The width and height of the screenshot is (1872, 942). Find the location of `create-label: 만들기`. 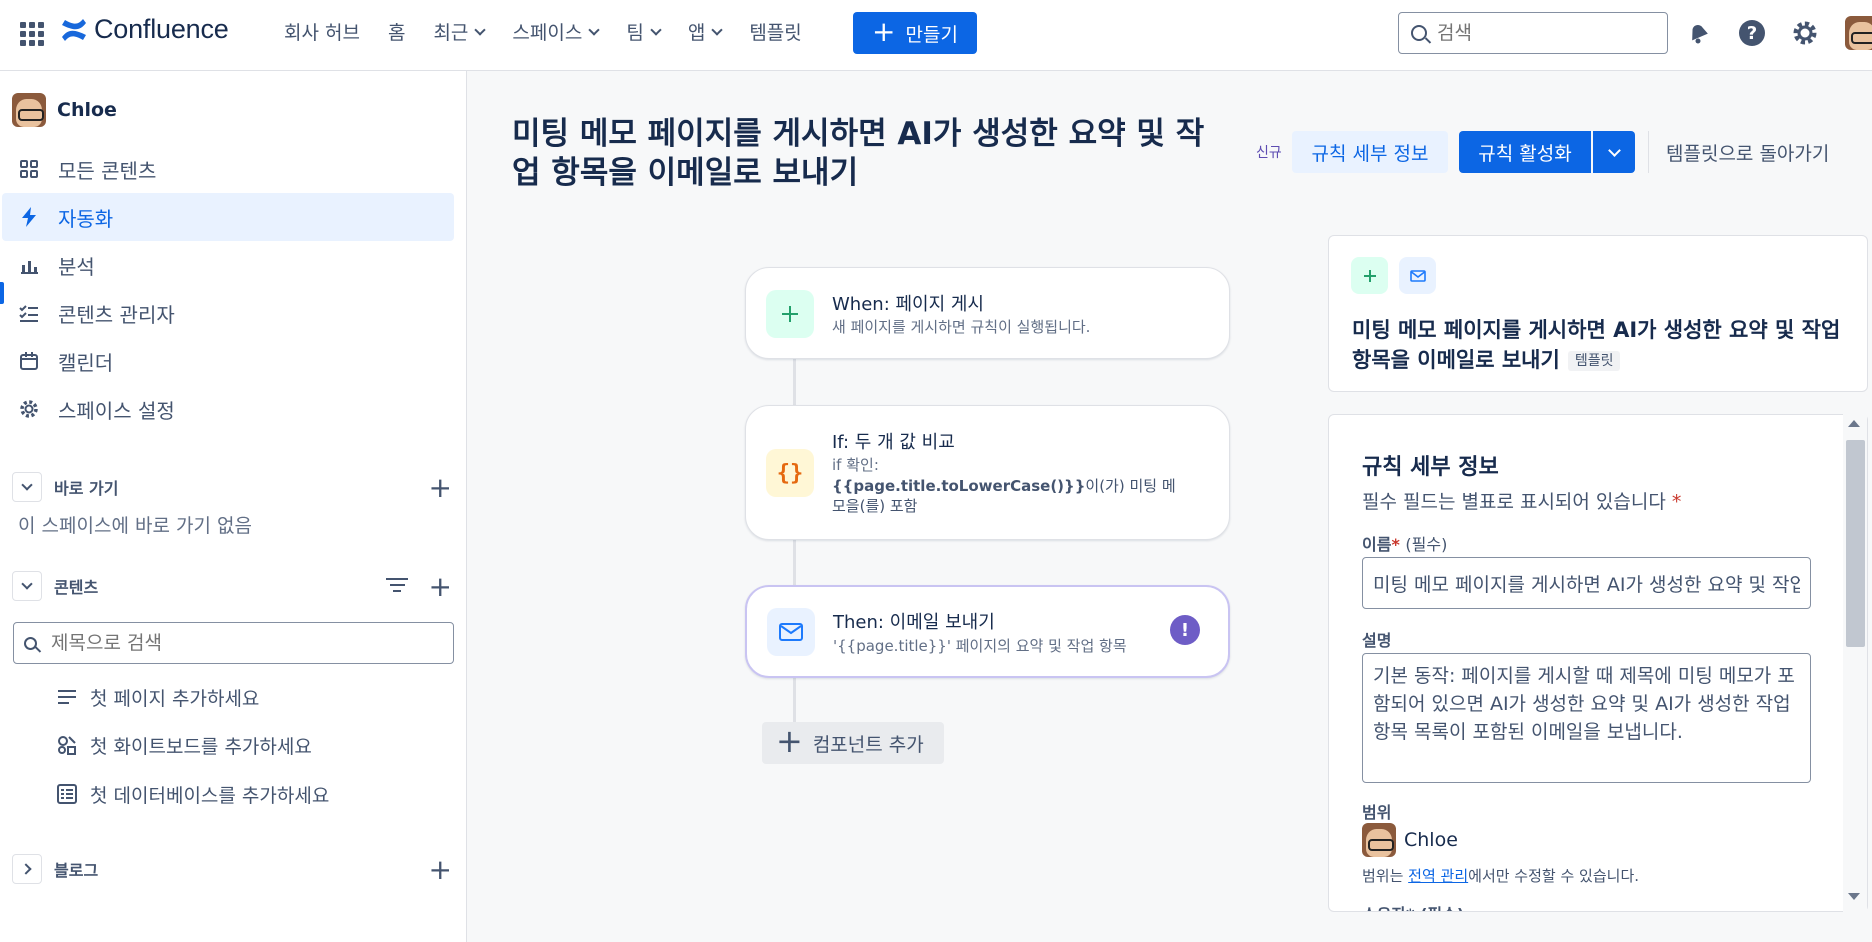

create-label: 만들기 is located at coordinates (931, 34).